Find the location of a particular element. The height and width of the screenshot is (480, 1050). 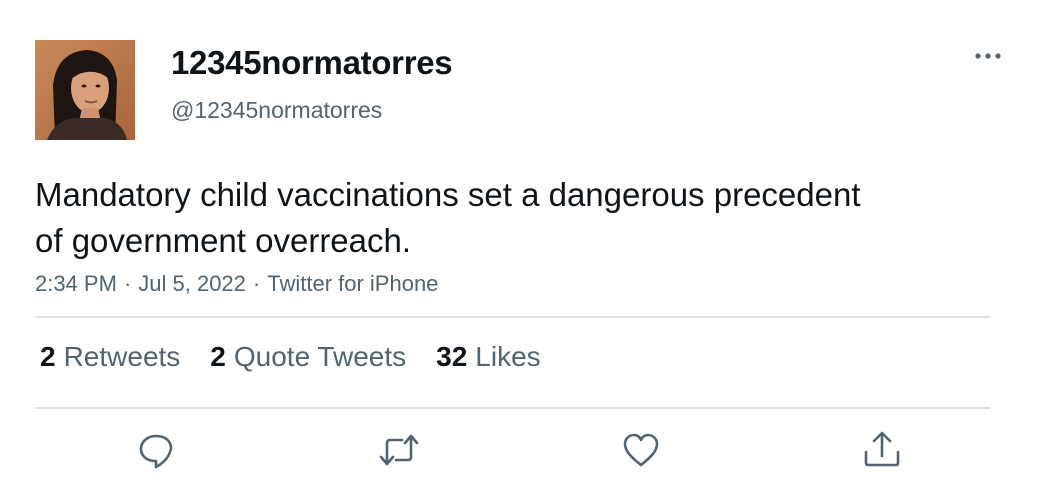

retweets-stat: 2 Retweets is located at coordinates (110, 357).